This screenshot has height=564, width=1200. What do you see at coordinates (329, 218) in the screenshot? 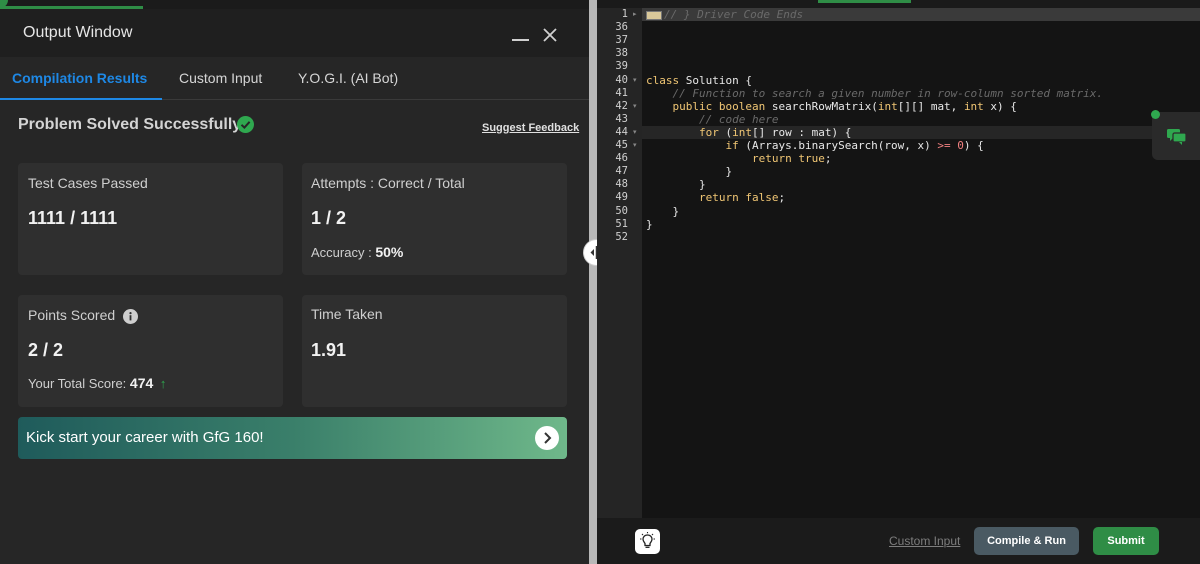
I see `attempts-value: 1 / 2` at bounding box center [329, 218].